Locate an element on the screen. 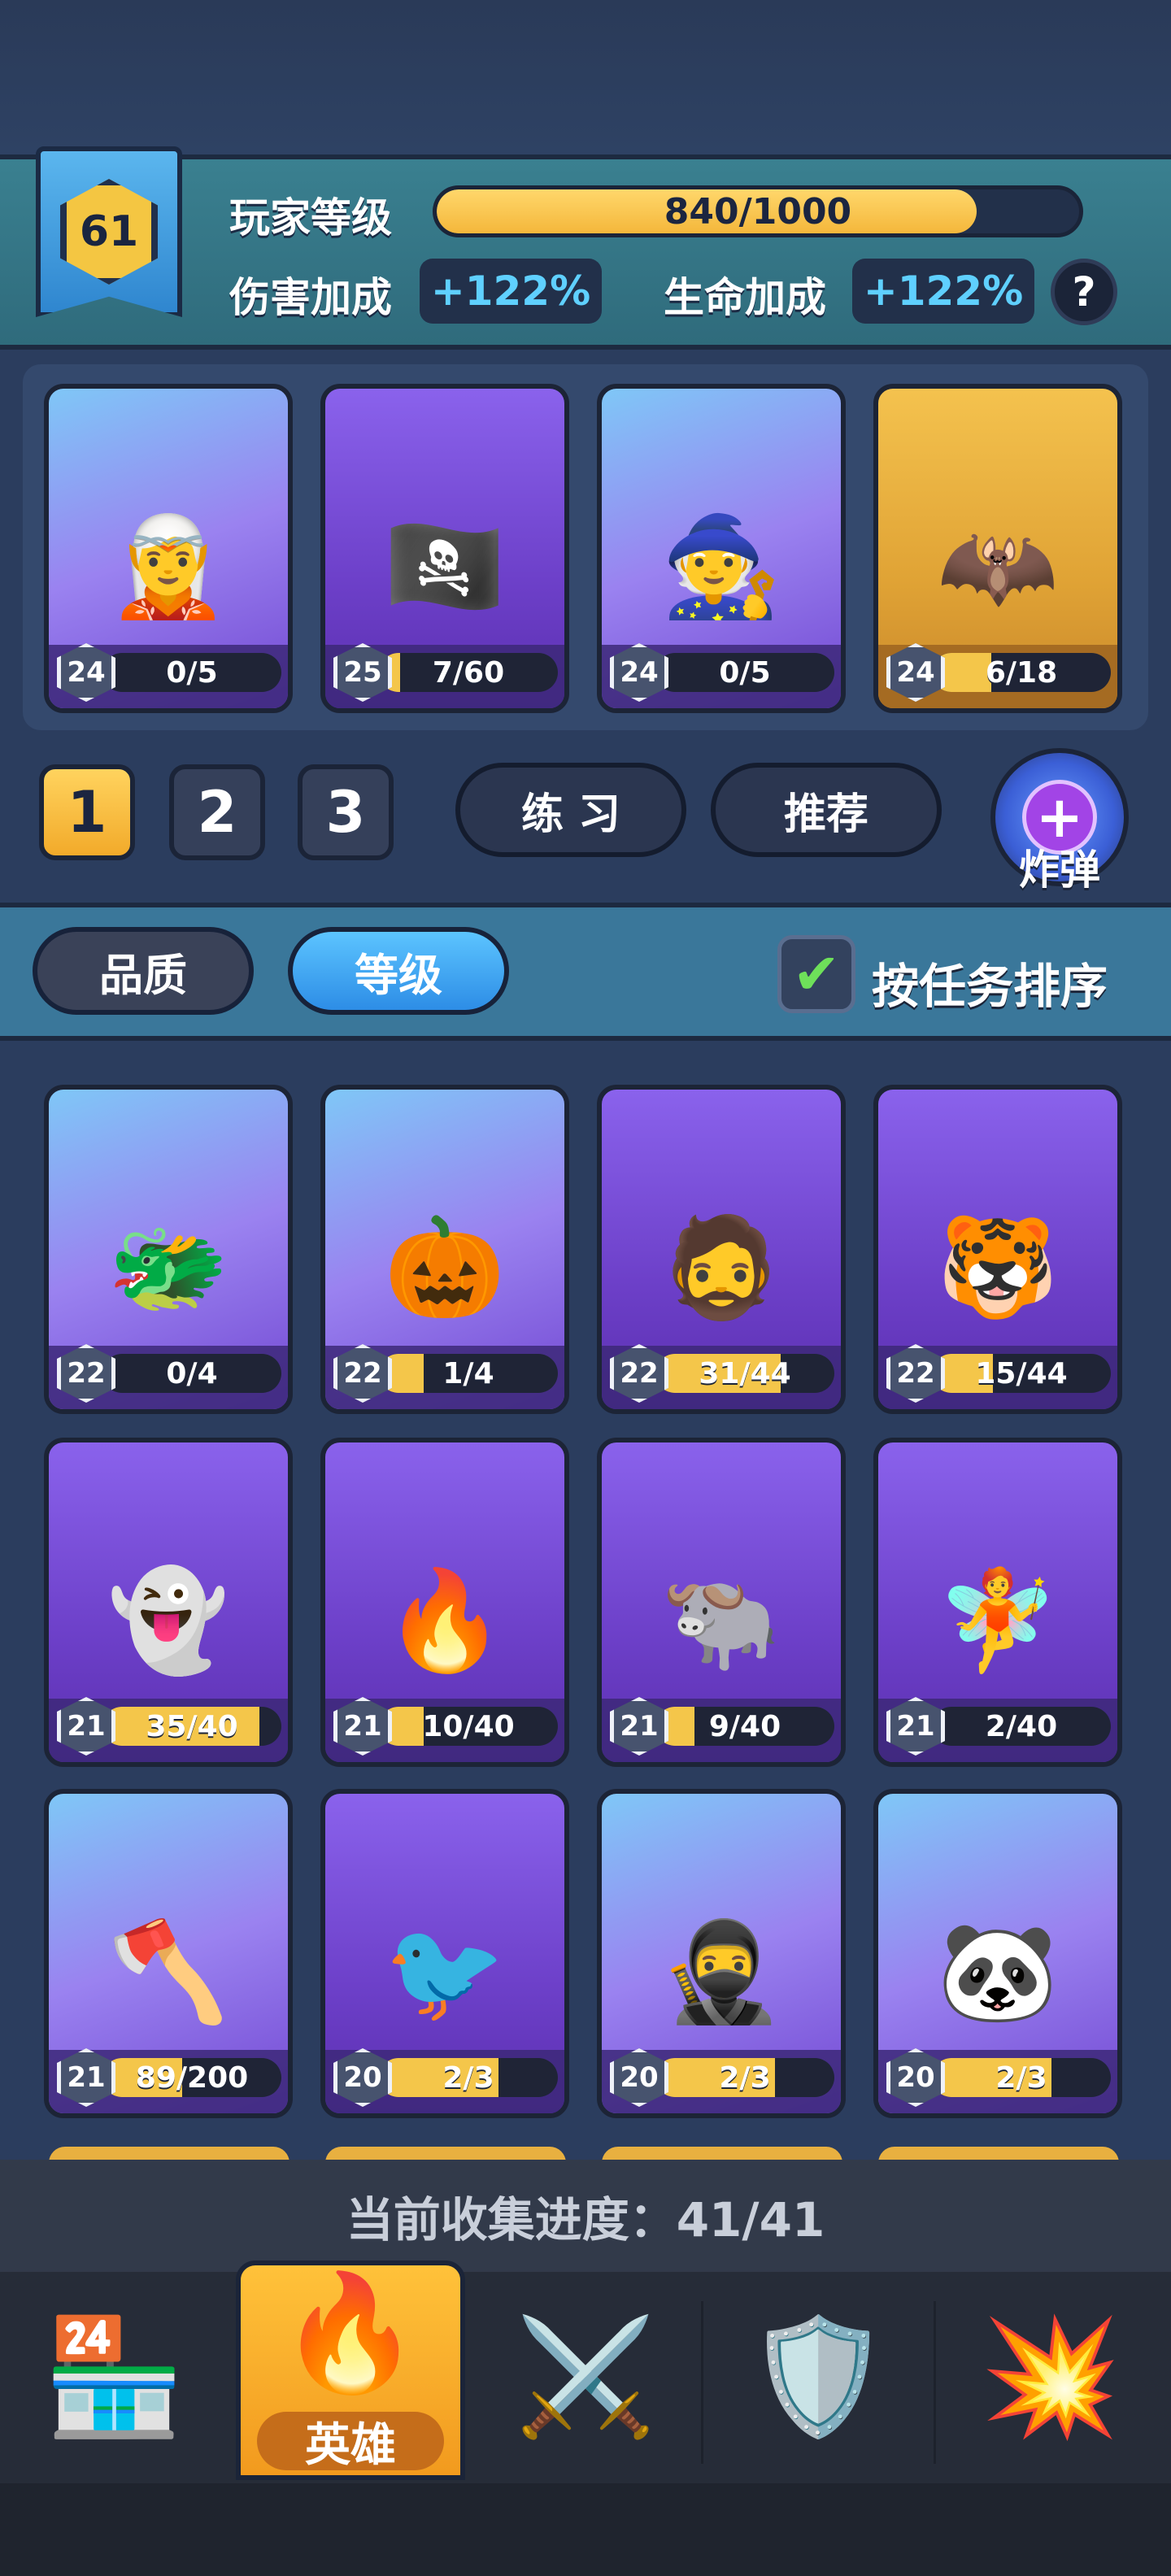 This screenshot has height=2576, width=1171. hero-portrait-icon: 🐃 is located at coordinates (721, 1621).